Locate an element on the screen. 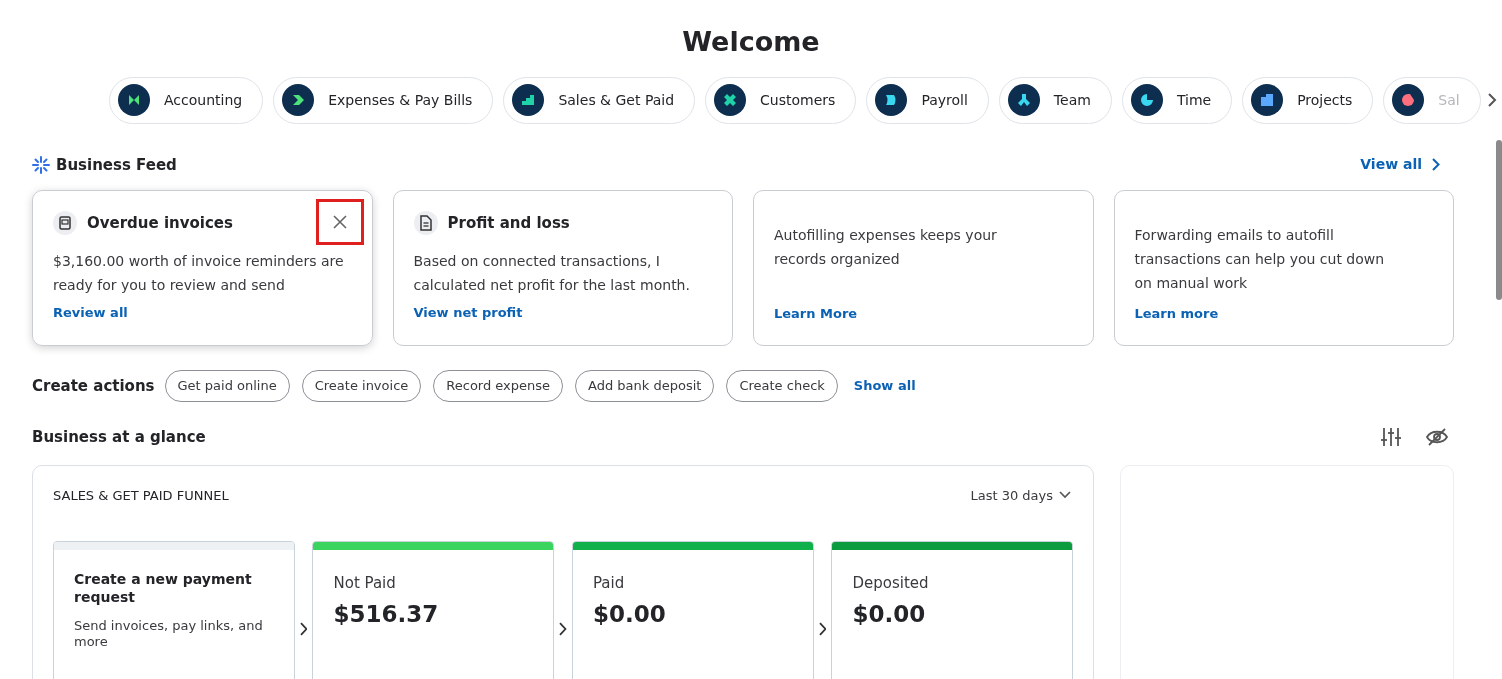 The image size is (1502, 679). card-text: Forwarding emails to autofill transactions can help you cut down on manual work is located at coordinates (1260, 259).